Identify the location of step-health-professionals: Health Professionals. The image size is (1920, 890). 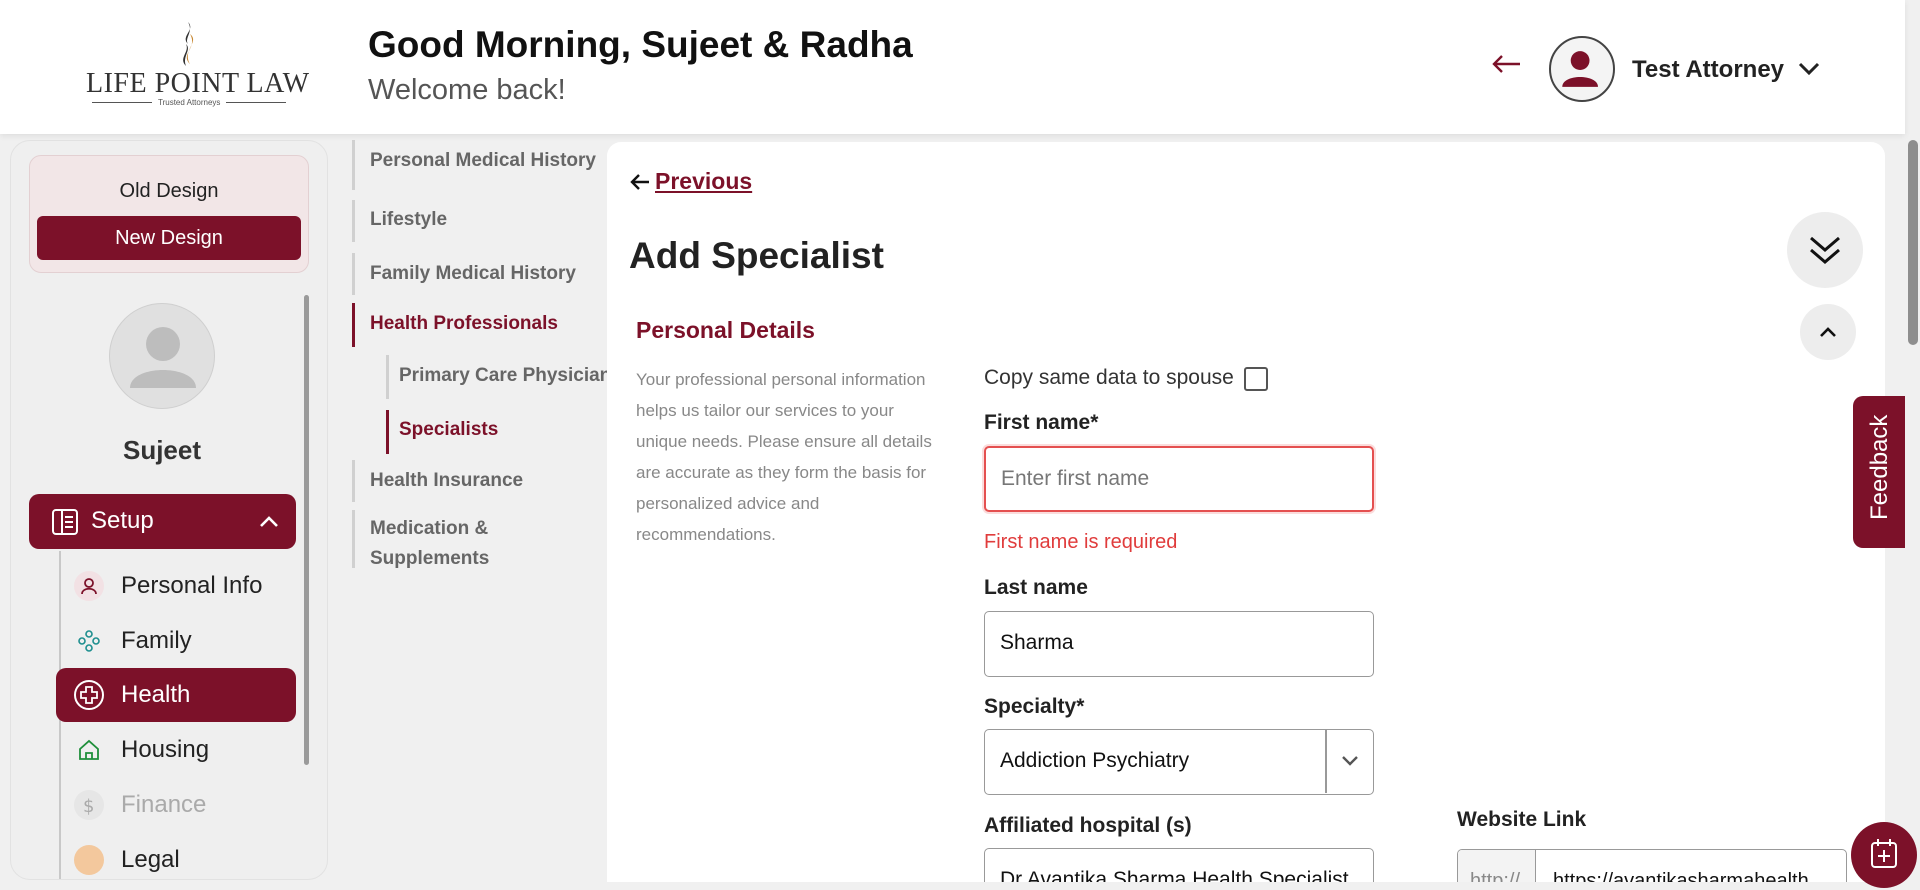
(464, 324).